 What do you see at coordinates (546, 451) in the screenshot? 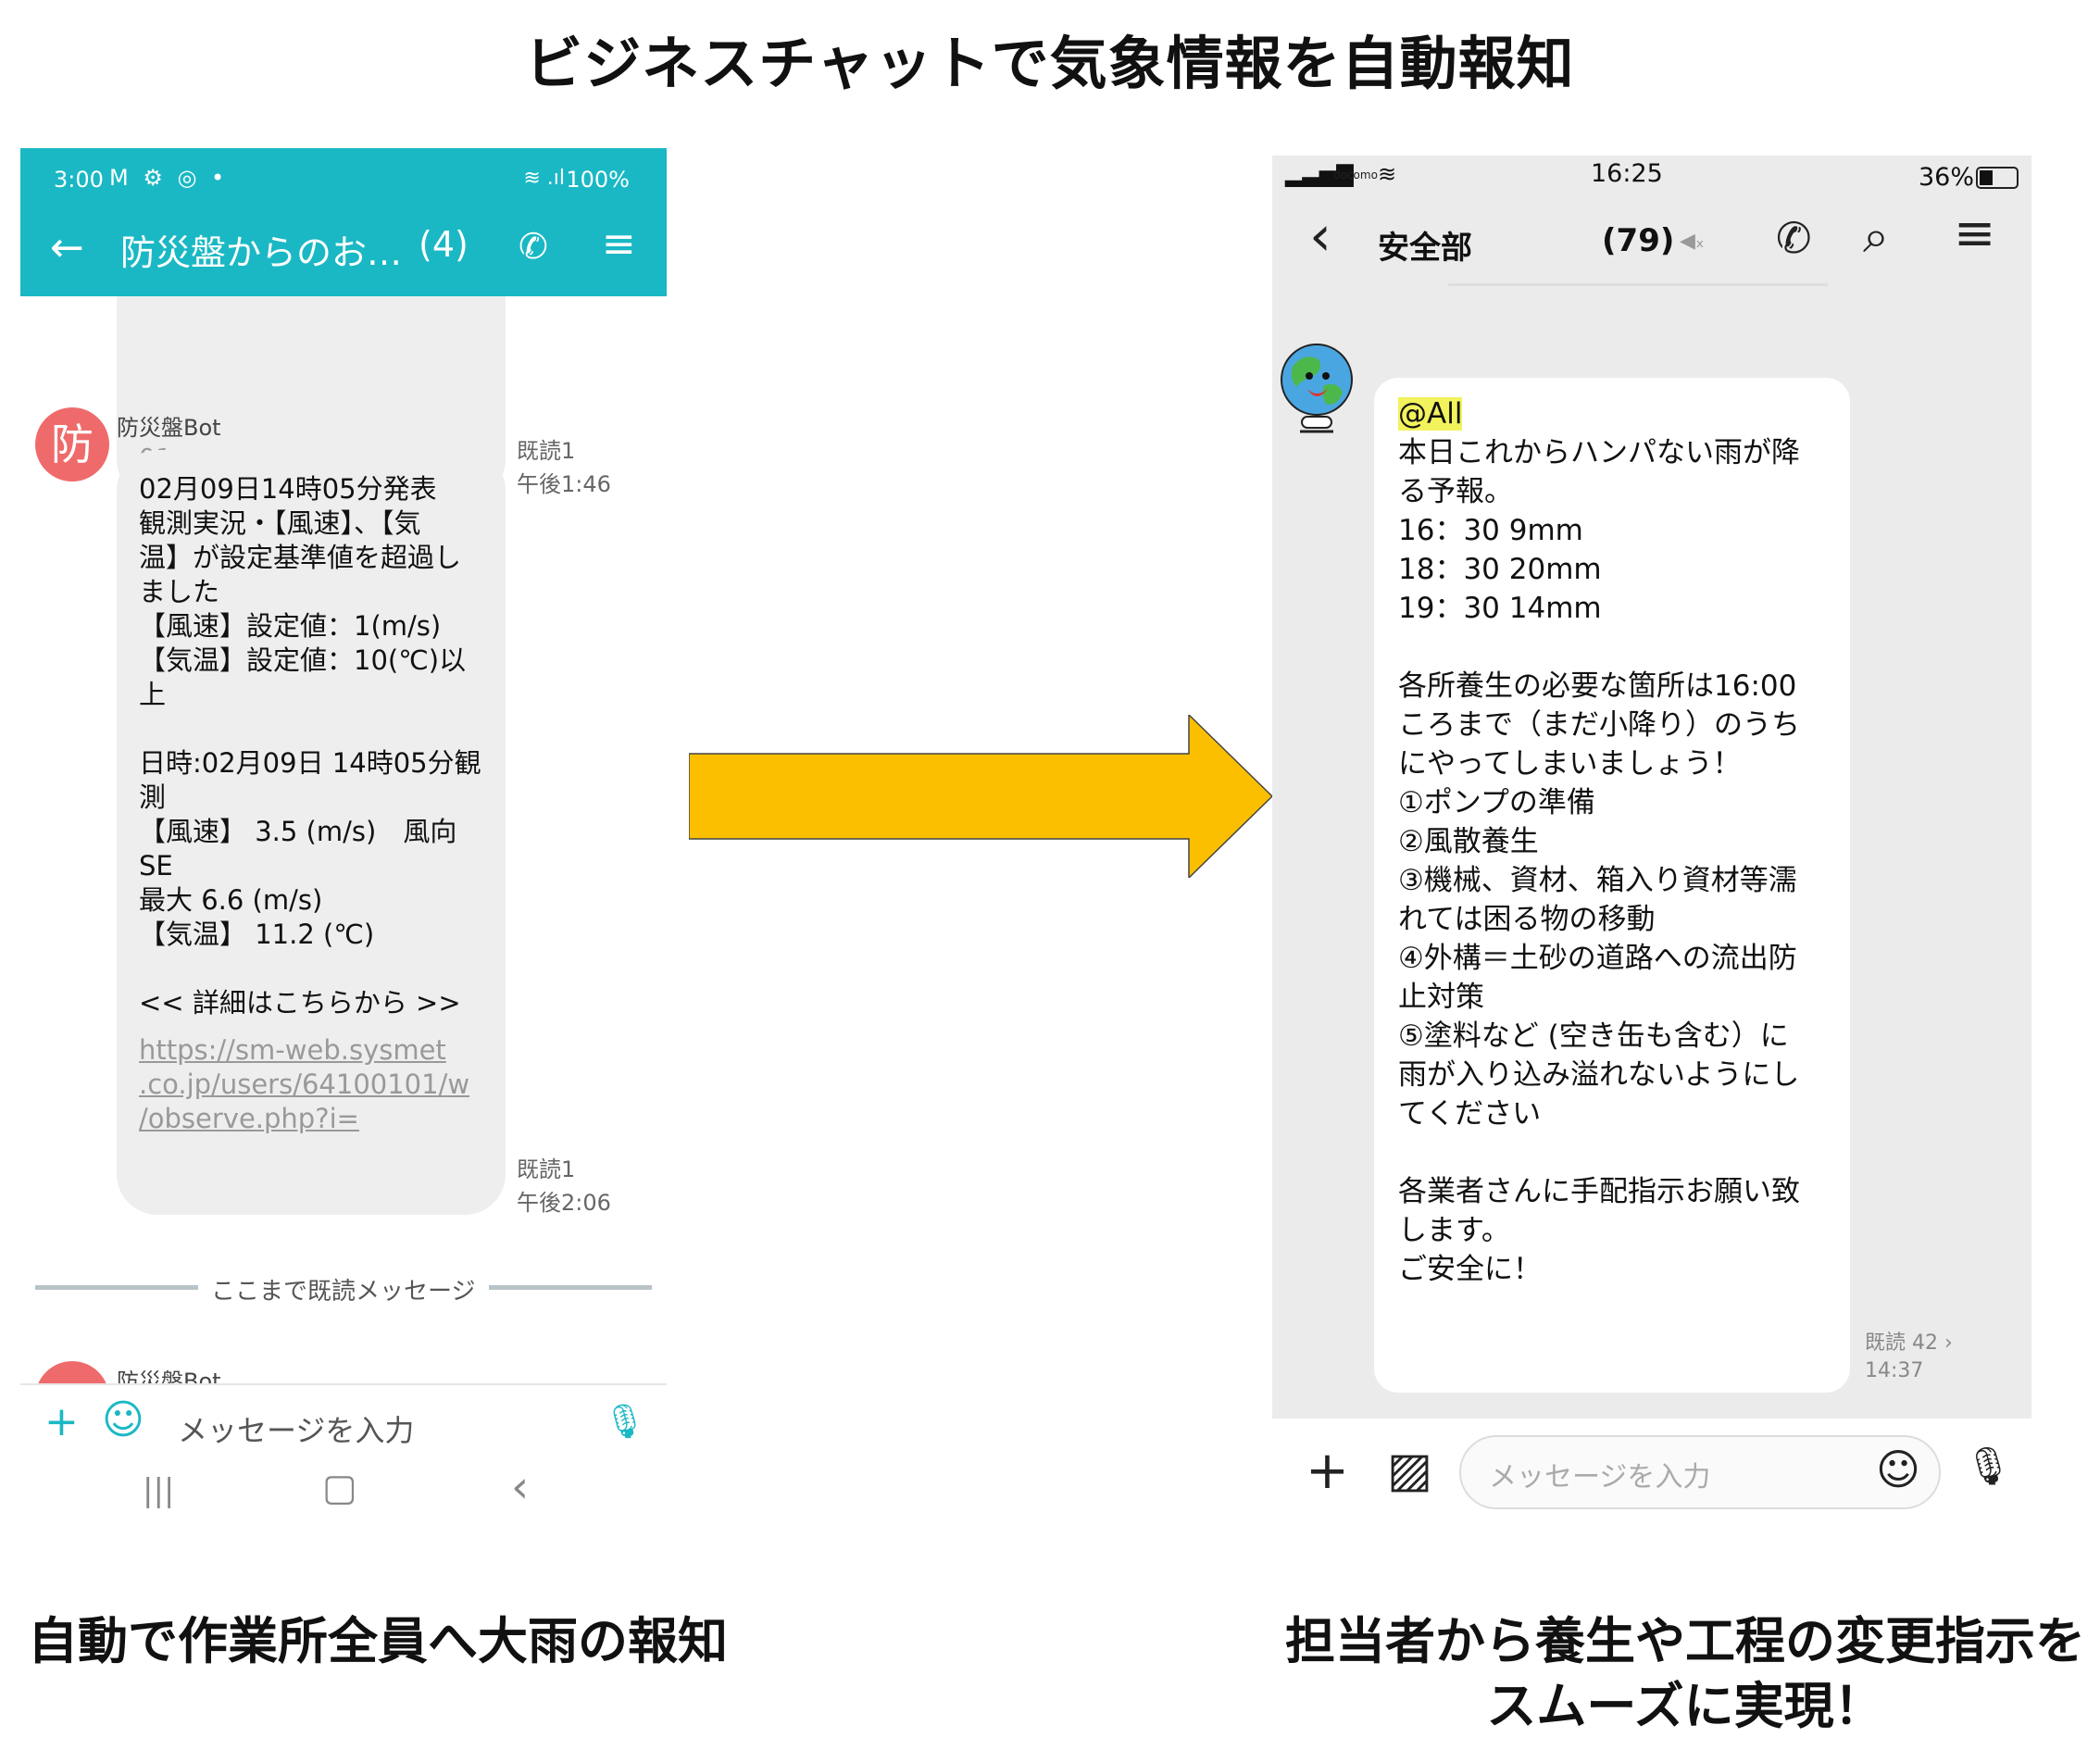
I see `prev-read-status: 既読1` at bounding box center [546, 451].